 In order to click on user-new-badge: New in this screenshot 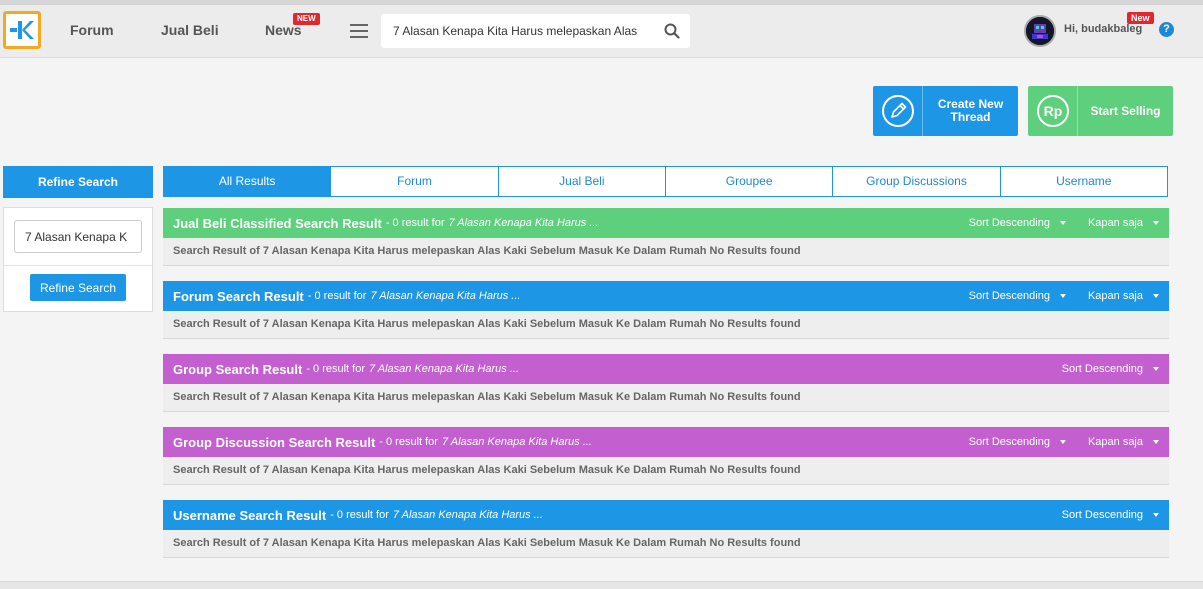, I will do `click(1140, 18)`.